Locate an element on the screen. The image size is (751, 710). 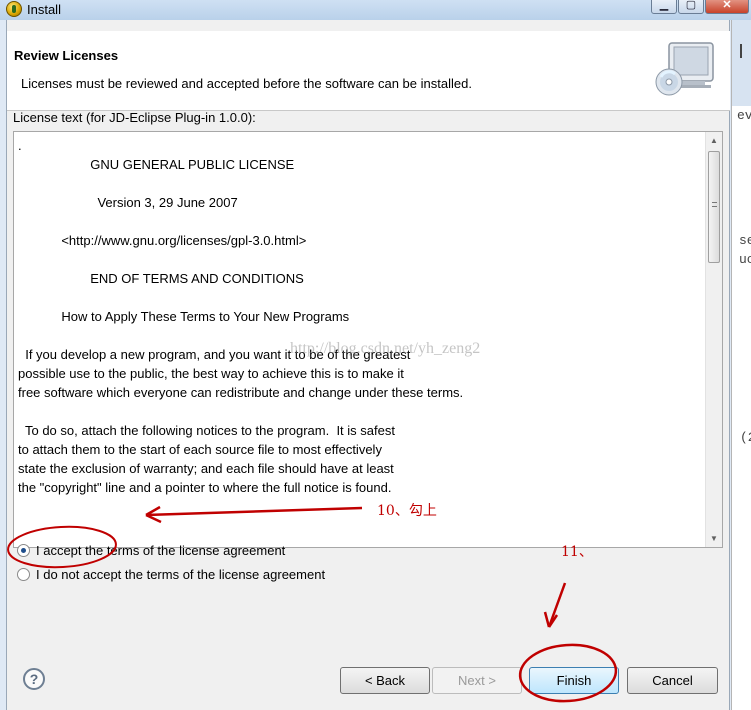
decline-radio is located at coordinates (23, 574).